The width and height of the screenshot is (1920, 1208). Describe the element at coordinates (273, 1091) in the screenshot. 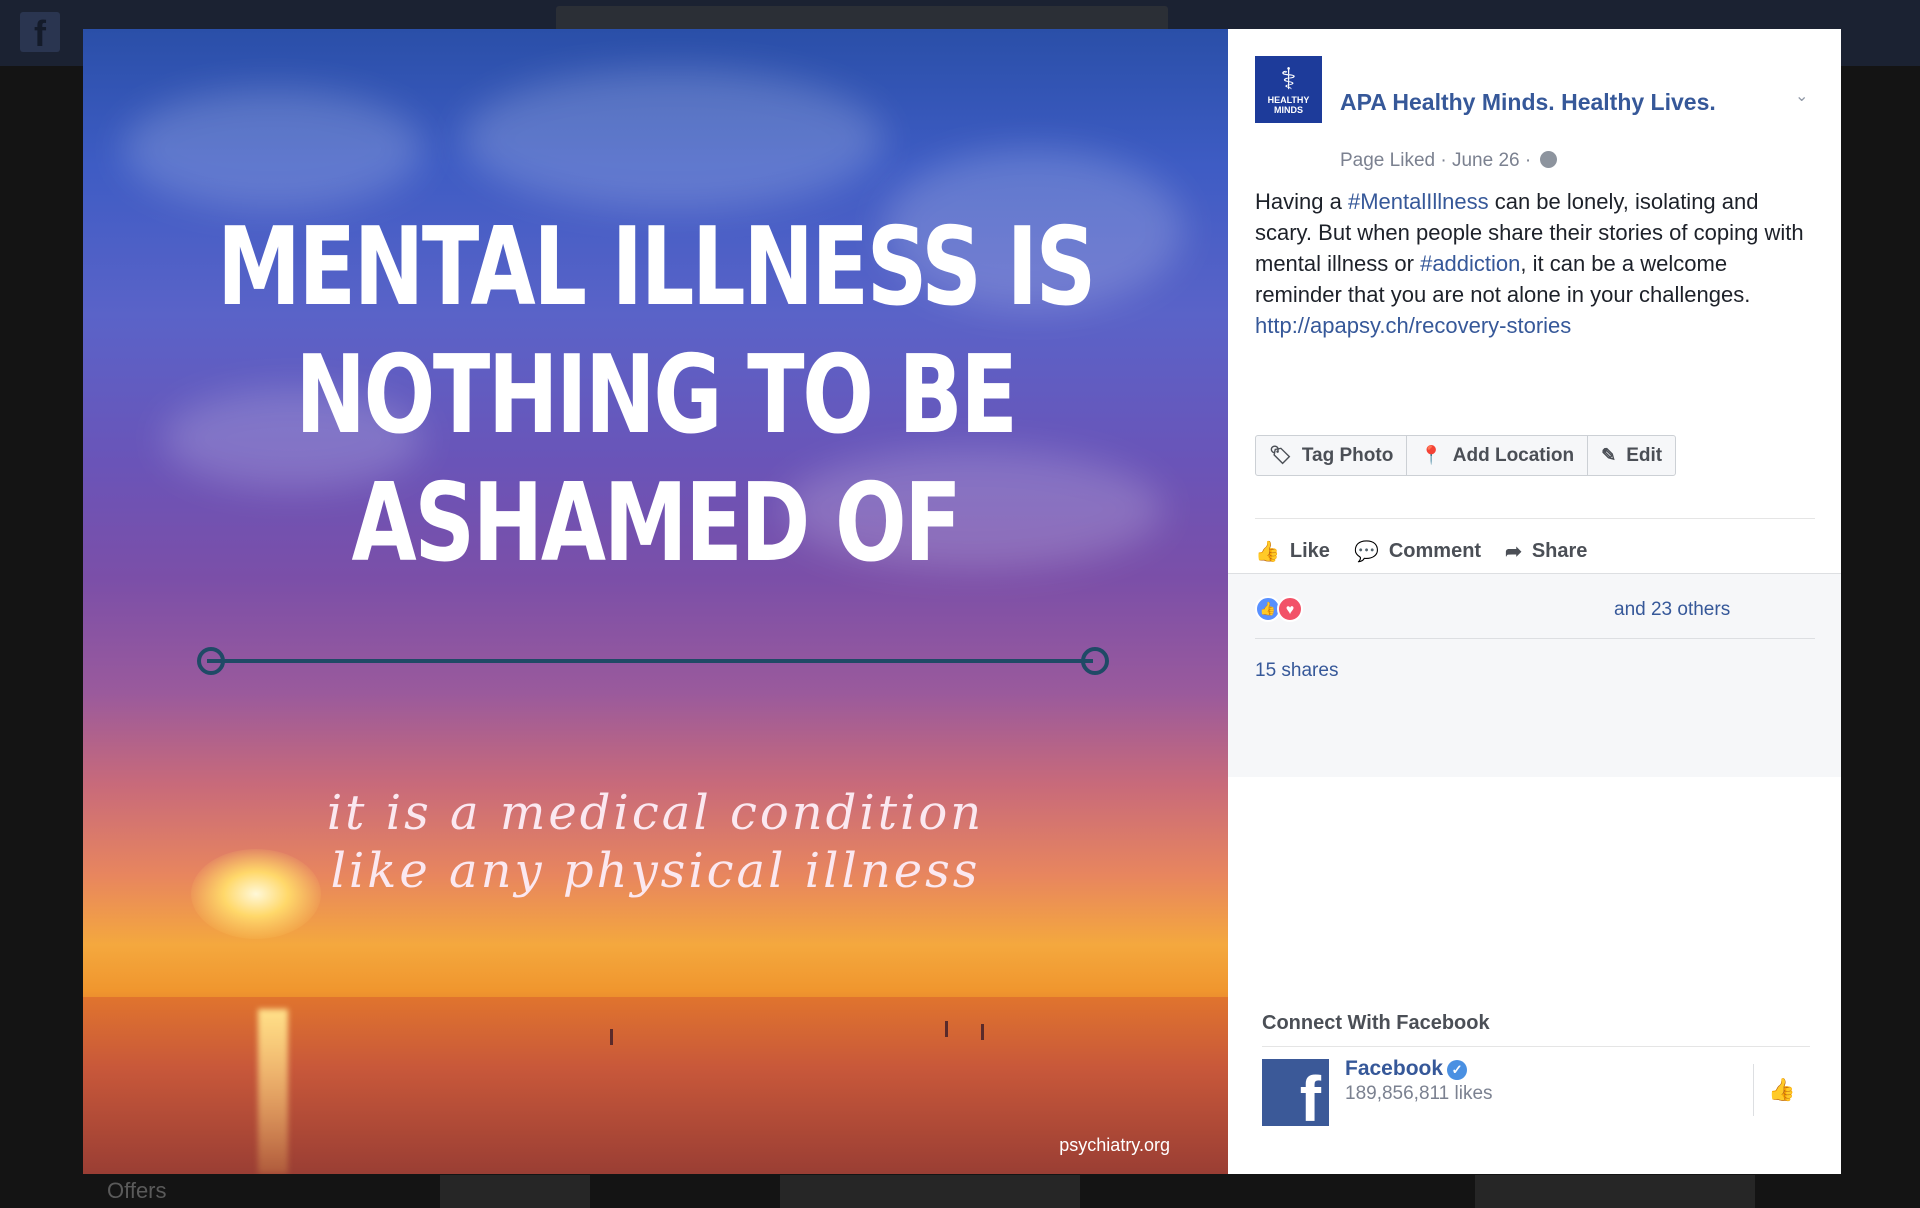

I see `sun-reflection-graphic` at that location.